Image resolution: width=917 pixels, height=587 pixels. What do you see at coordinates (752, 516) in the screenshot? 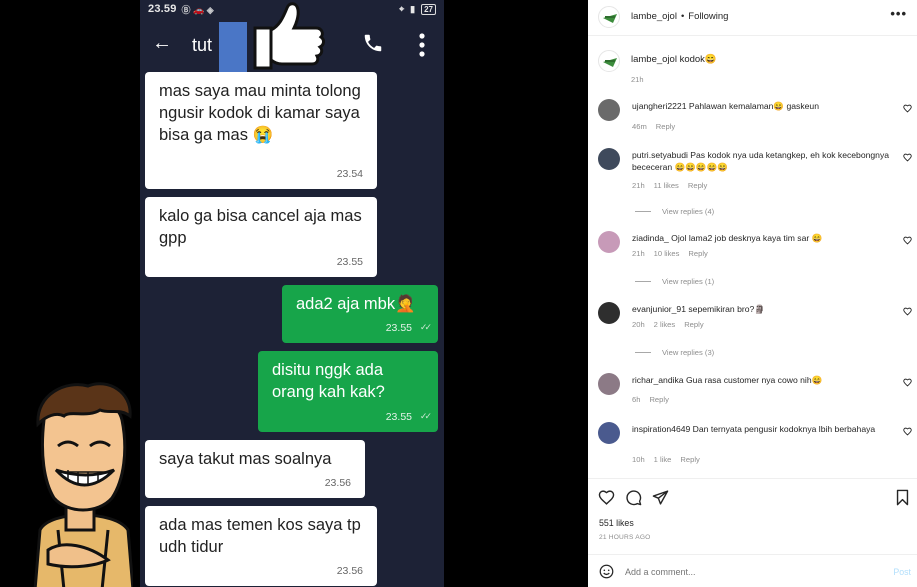
I see `post-actions: 551 likes 21 HOURS AGO` at bounding box center [752, 516].